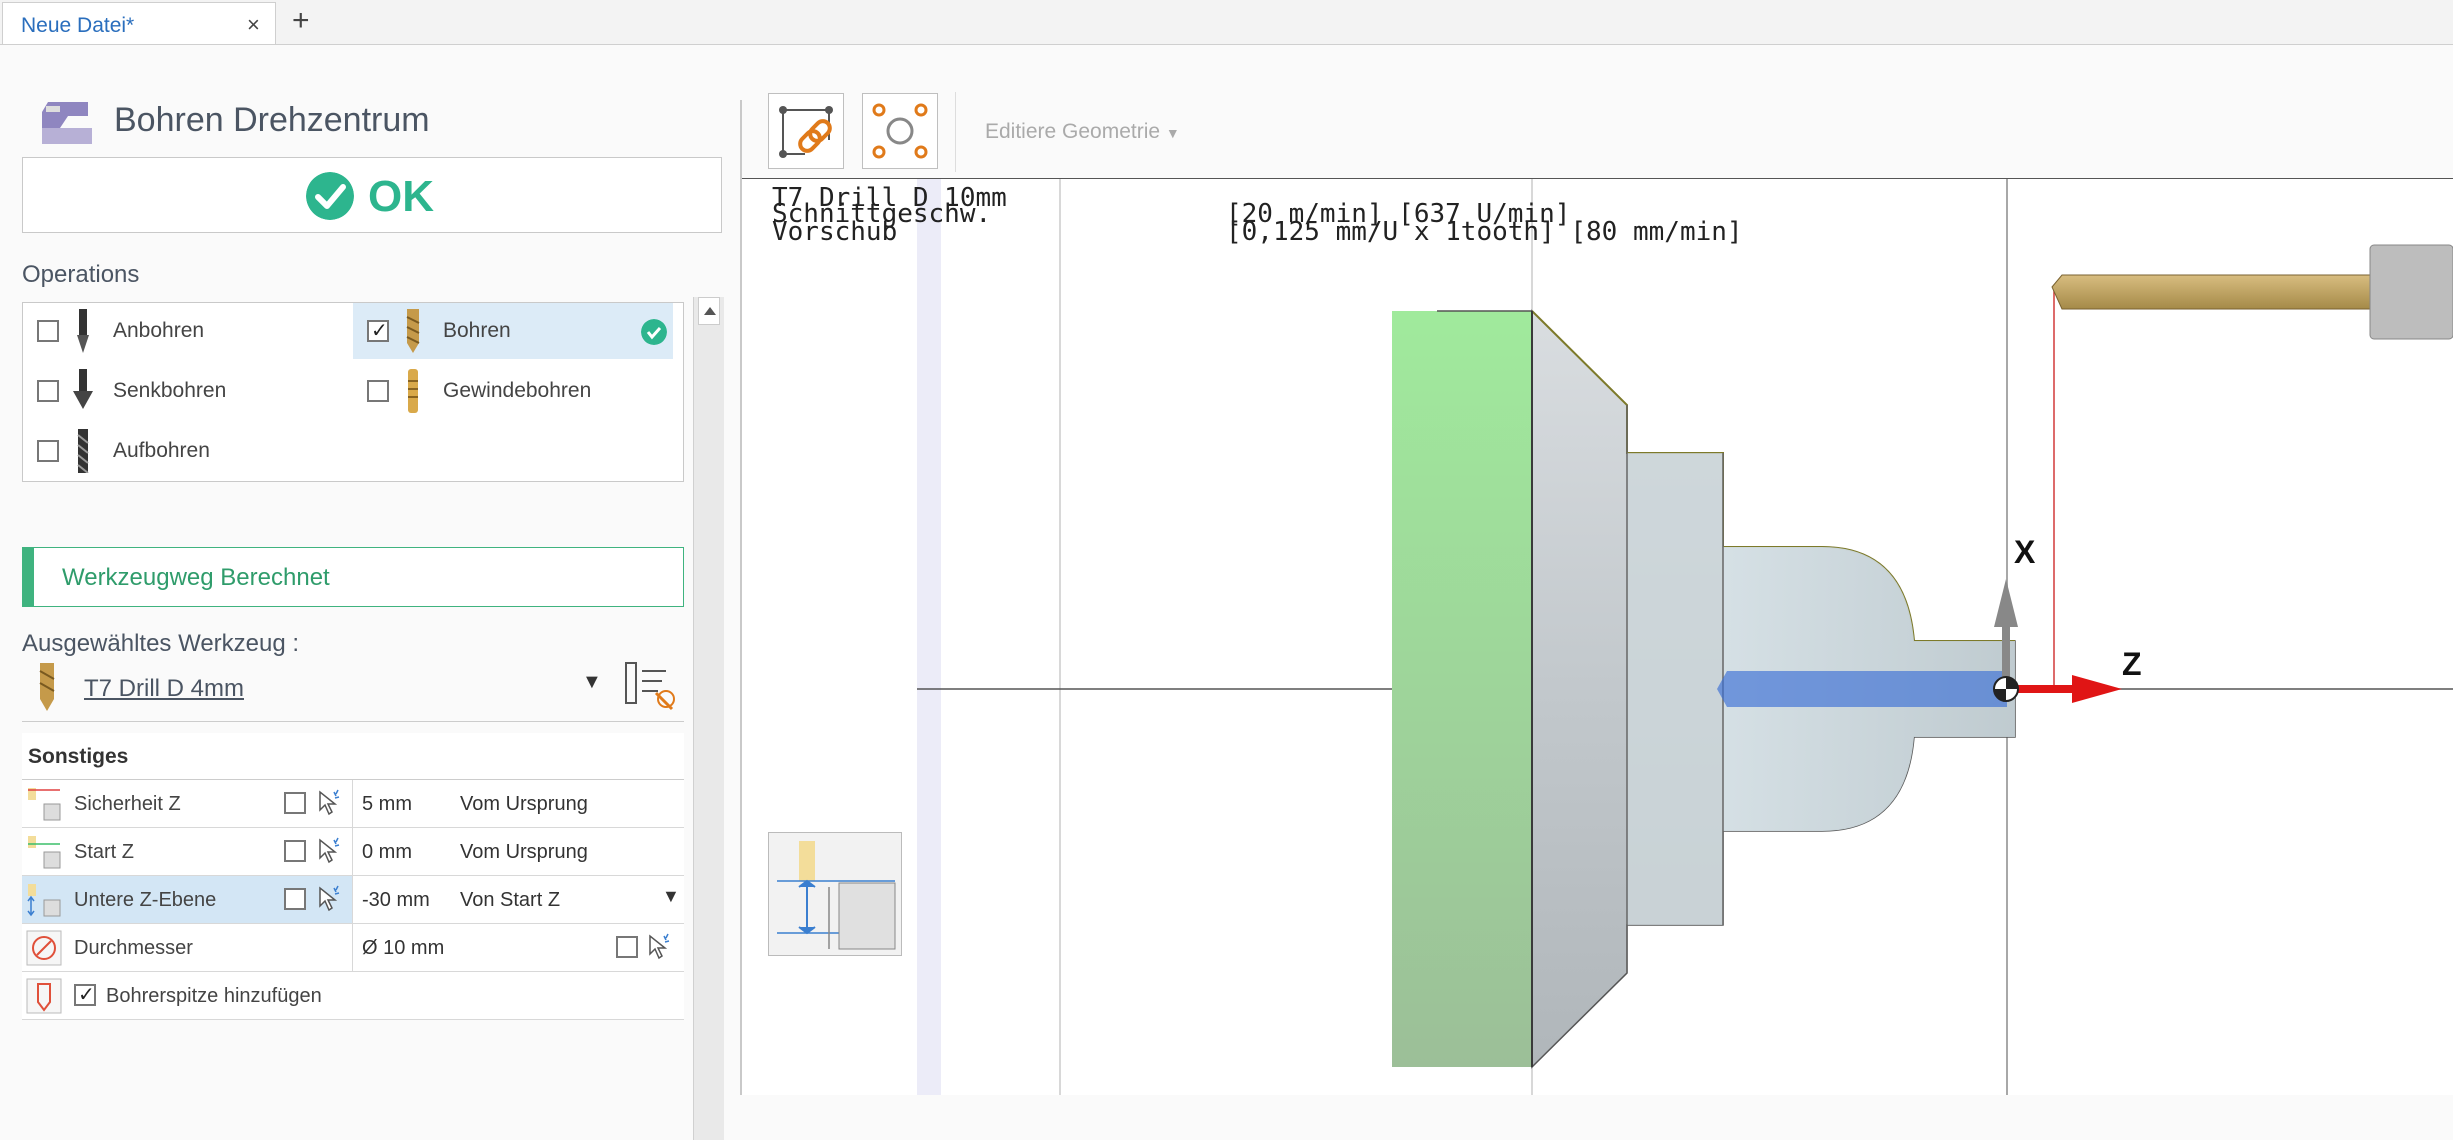 The width and height of the screenshot is (2453, 1140). I want to click on safety-plane-icon, so click(44, 804).